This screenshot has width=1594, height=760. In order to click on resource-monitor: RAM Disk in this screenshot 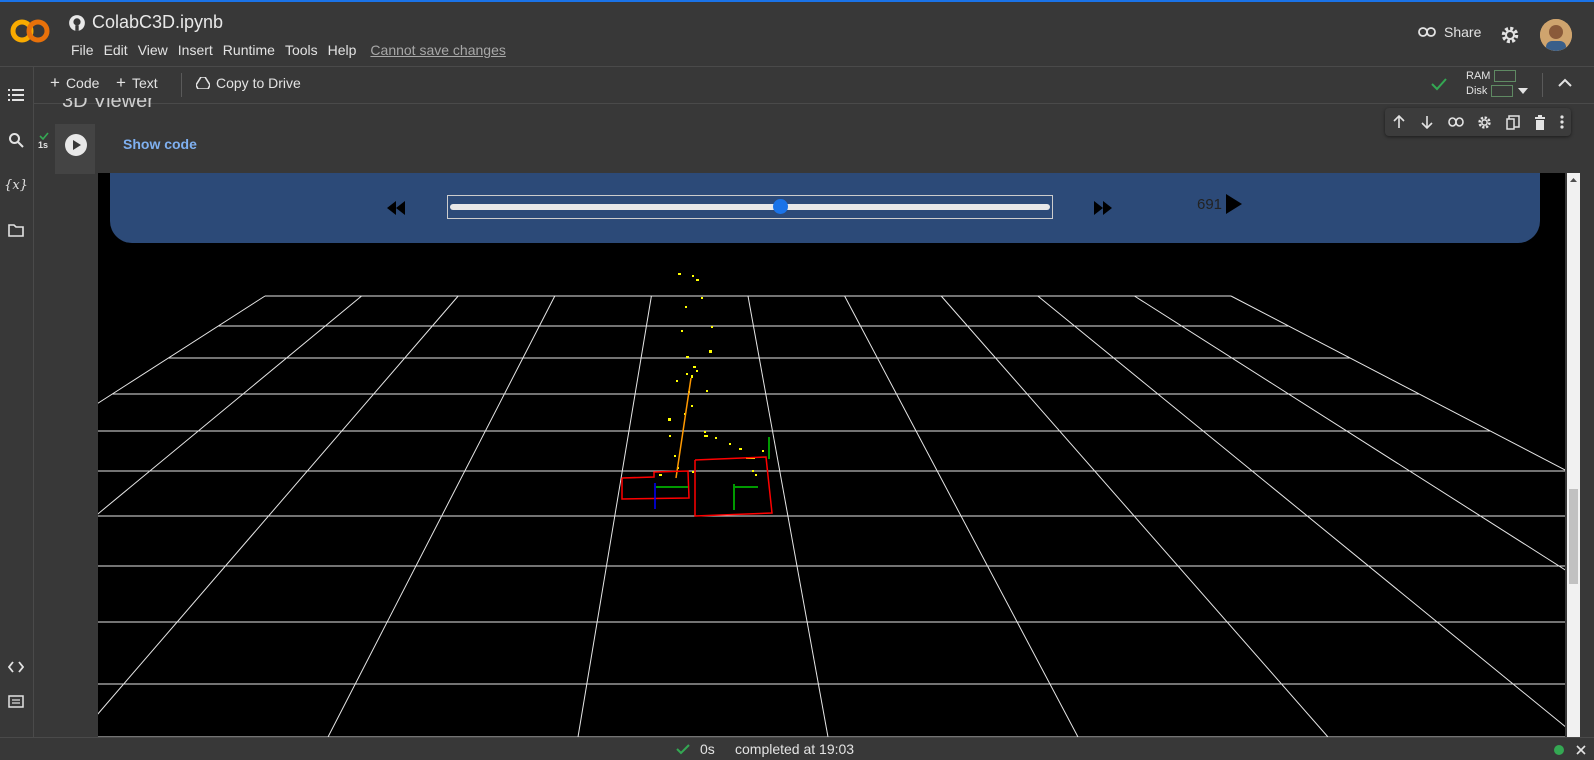, I will do `click(1491, 84)`.